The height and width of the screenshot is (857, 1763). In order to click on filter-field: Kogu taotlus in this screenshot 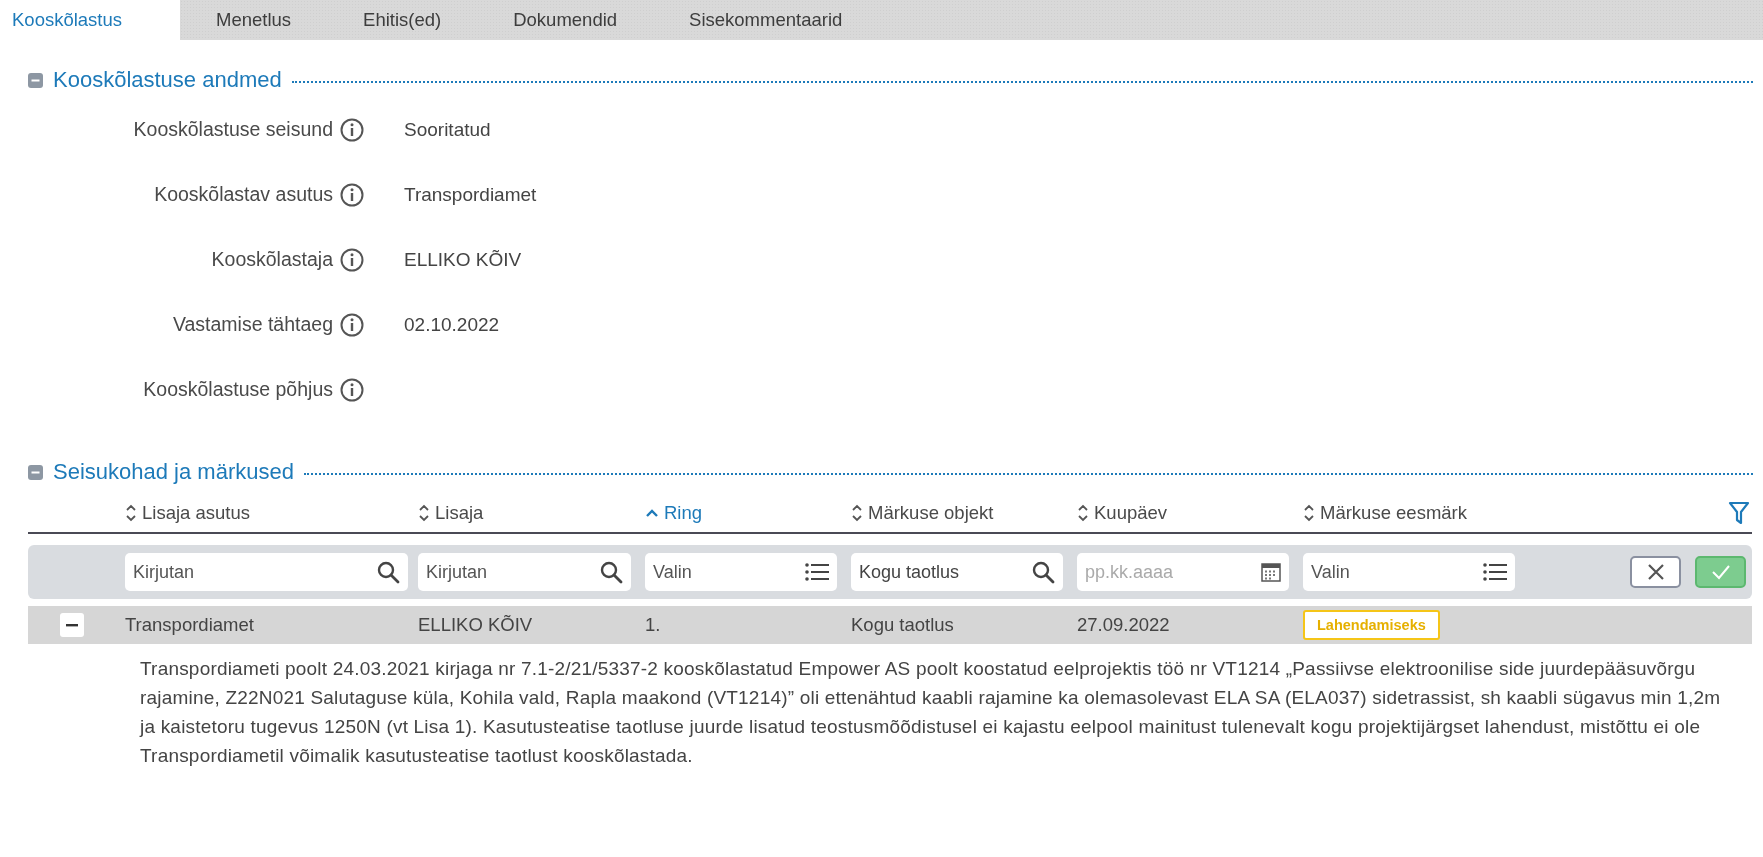, I will do `click(957, 572)`.